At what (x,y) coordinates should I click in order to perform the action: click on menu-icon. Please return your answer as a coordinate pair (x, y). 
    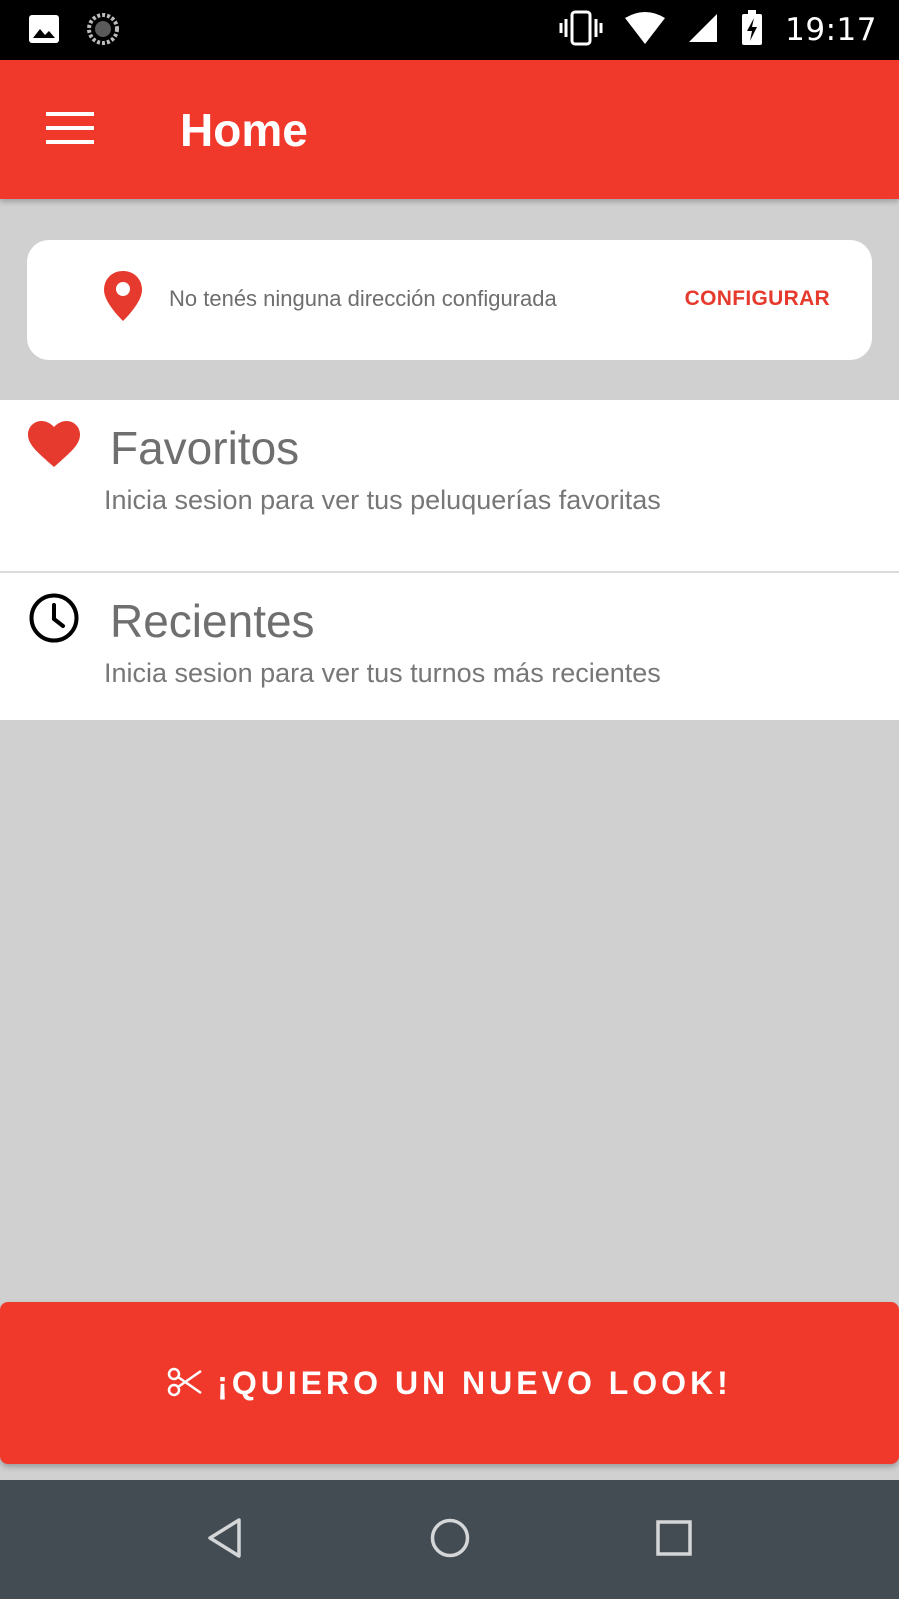
    Looking at the image, I should click on (70, 130).